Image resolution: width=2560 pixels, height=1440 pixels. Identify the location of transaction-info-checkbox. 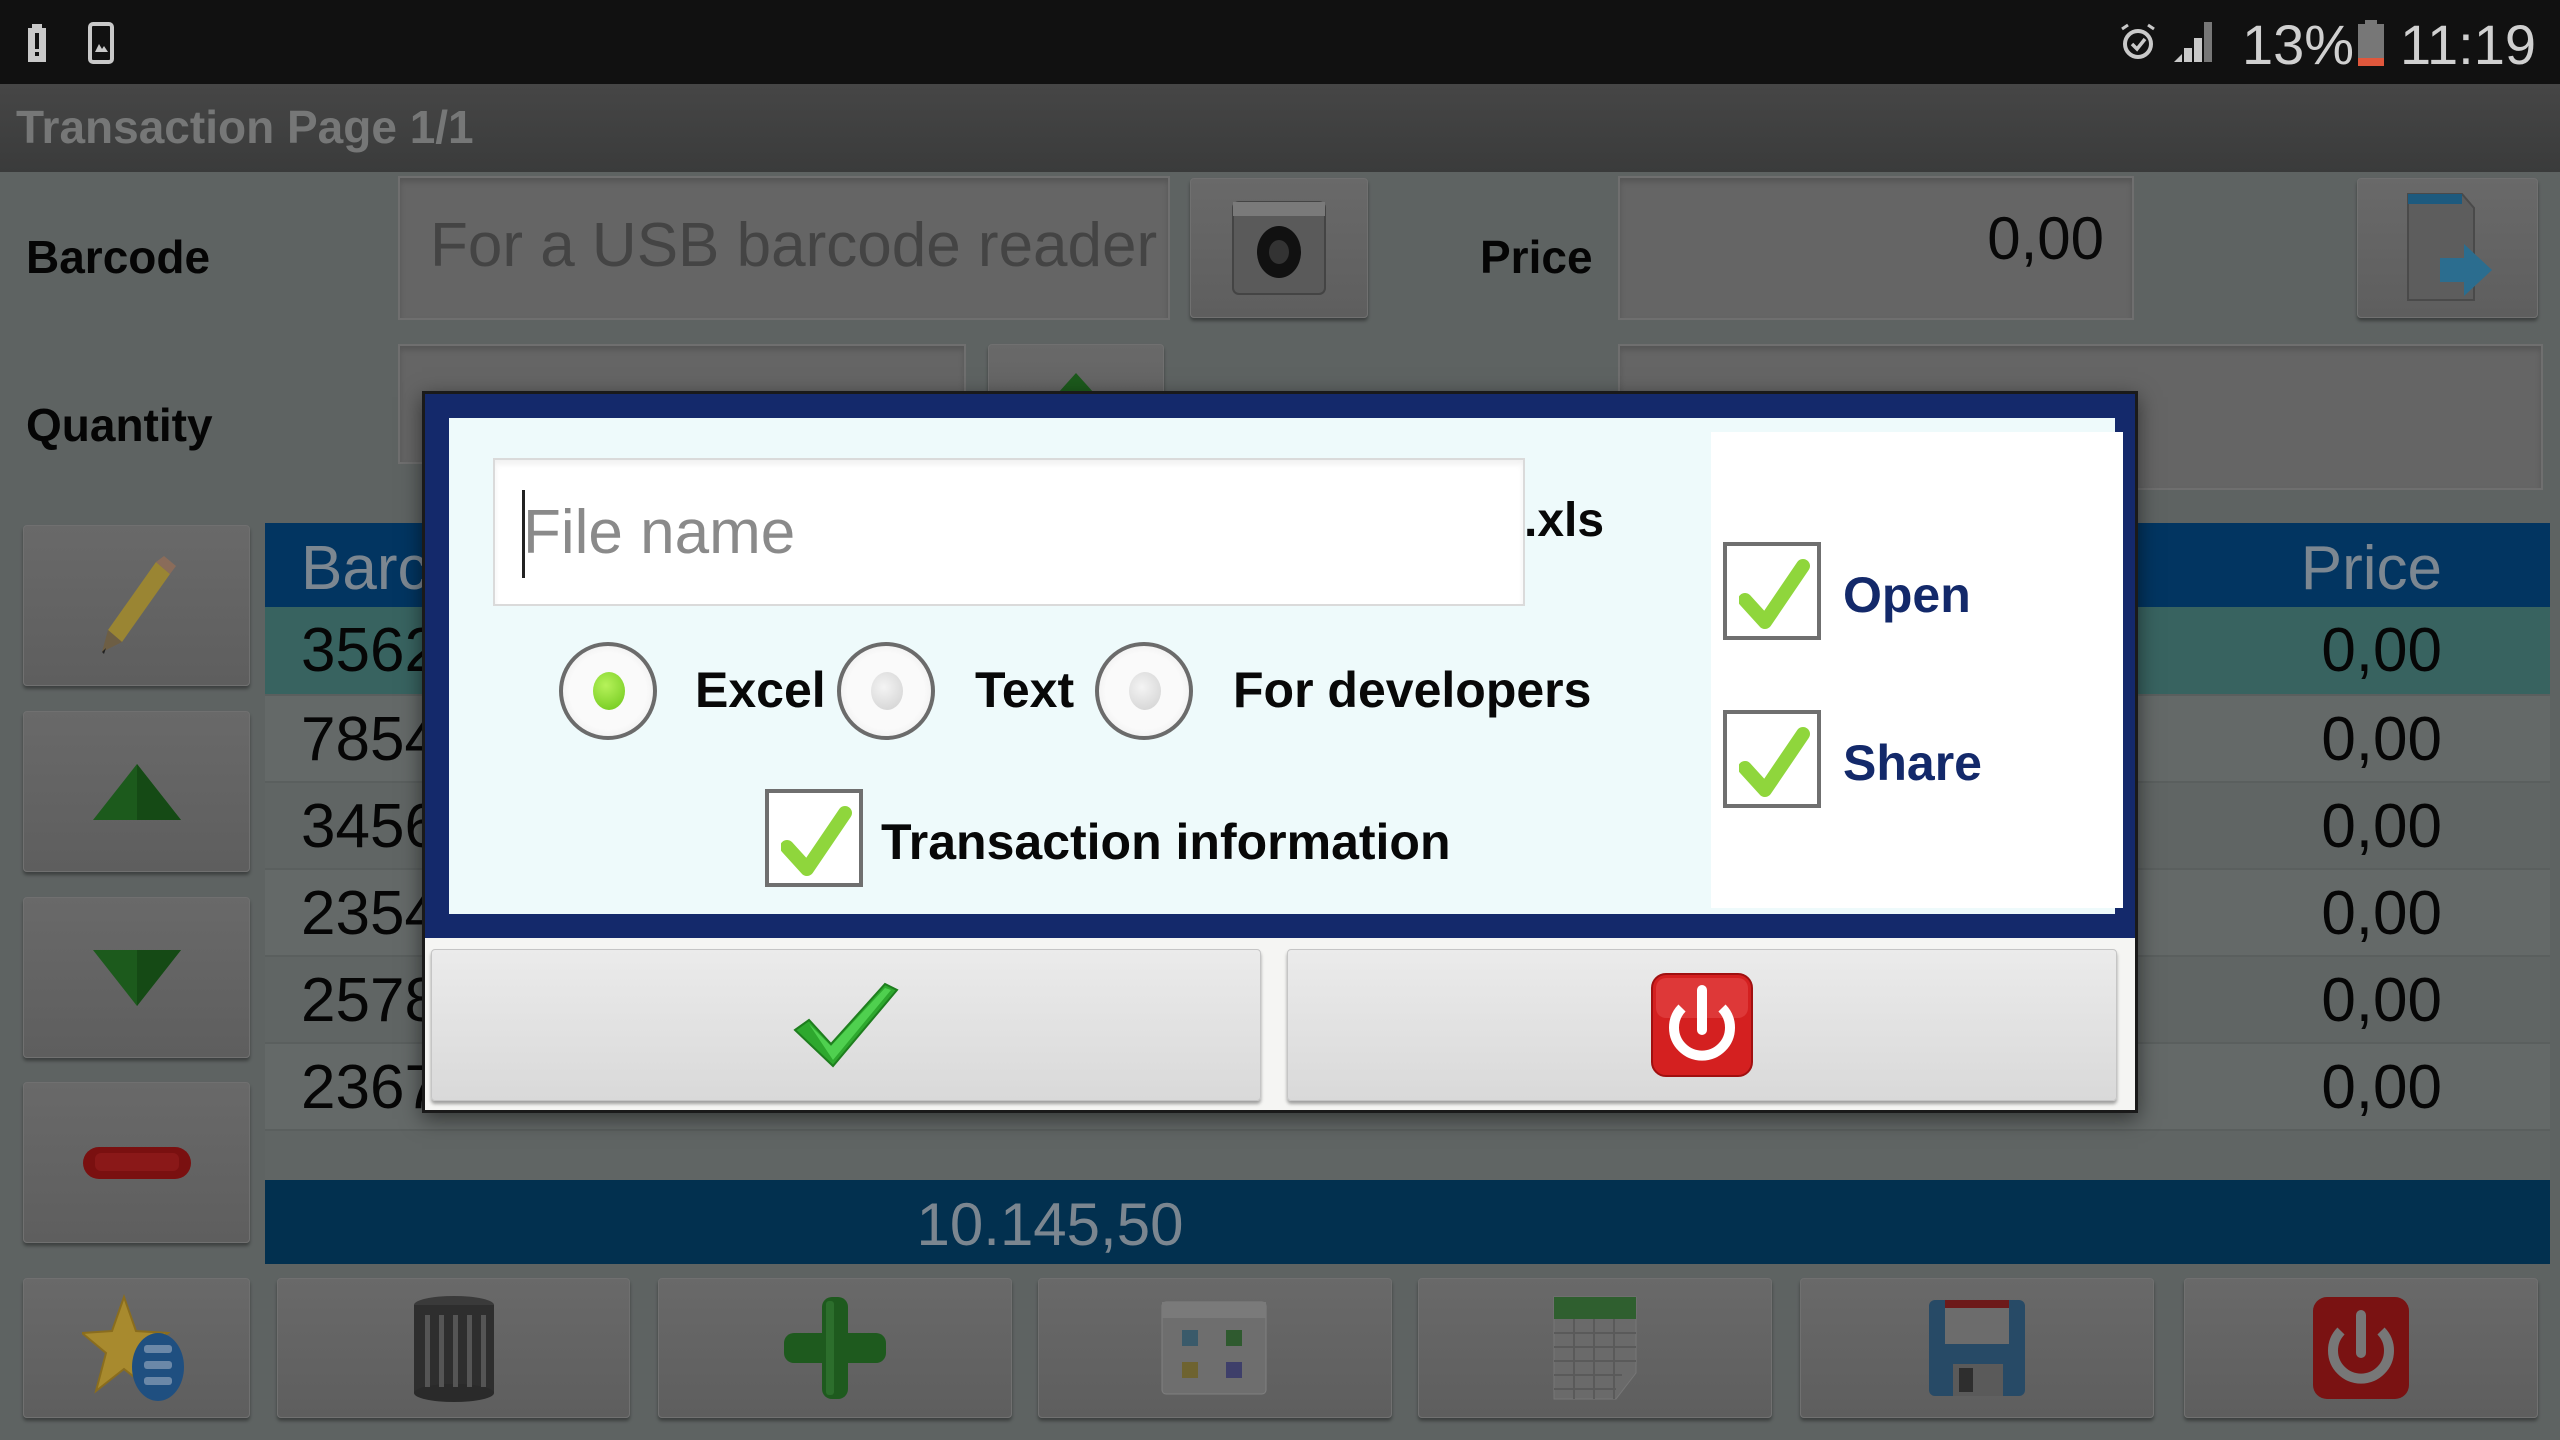
(814, 838).